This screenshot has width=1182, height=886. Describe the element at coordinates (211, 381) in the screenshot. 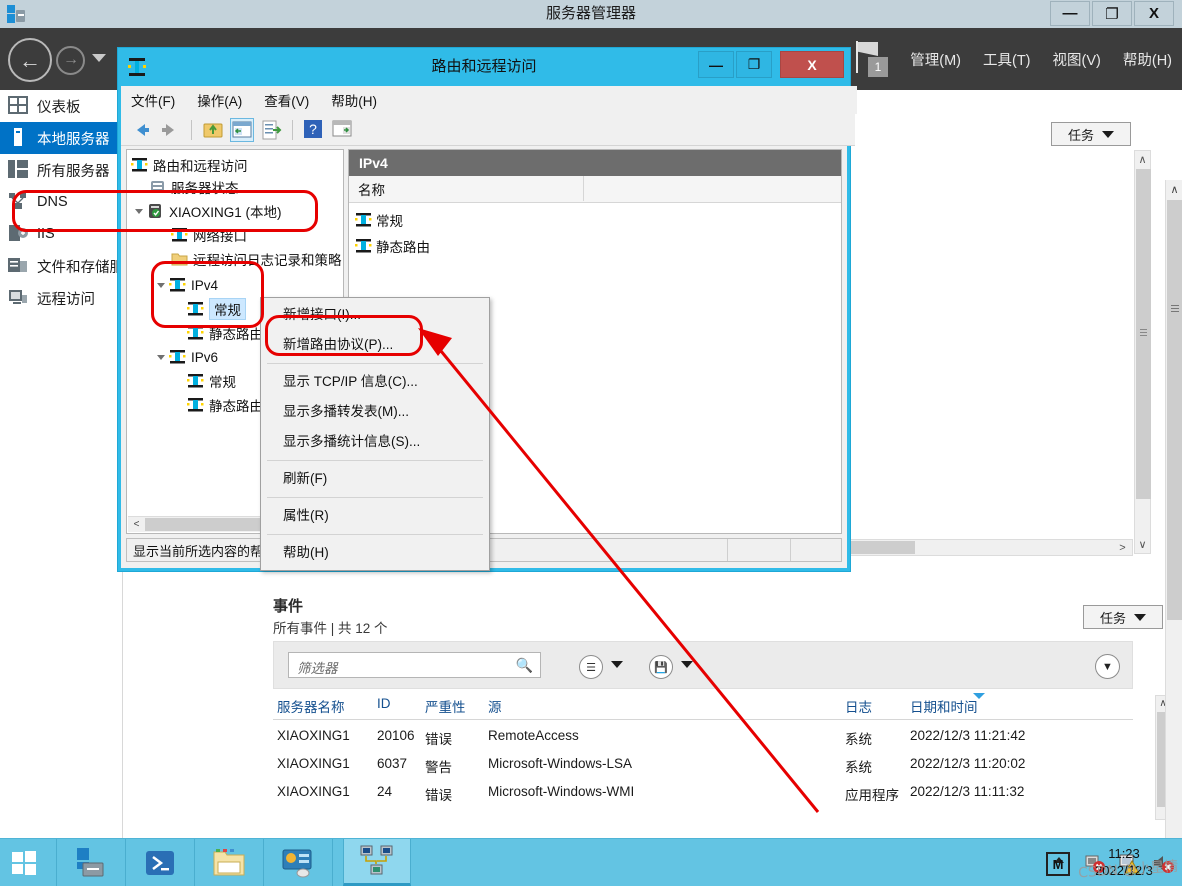

I see `tree-node-ipv6-general: 常规` at that location.